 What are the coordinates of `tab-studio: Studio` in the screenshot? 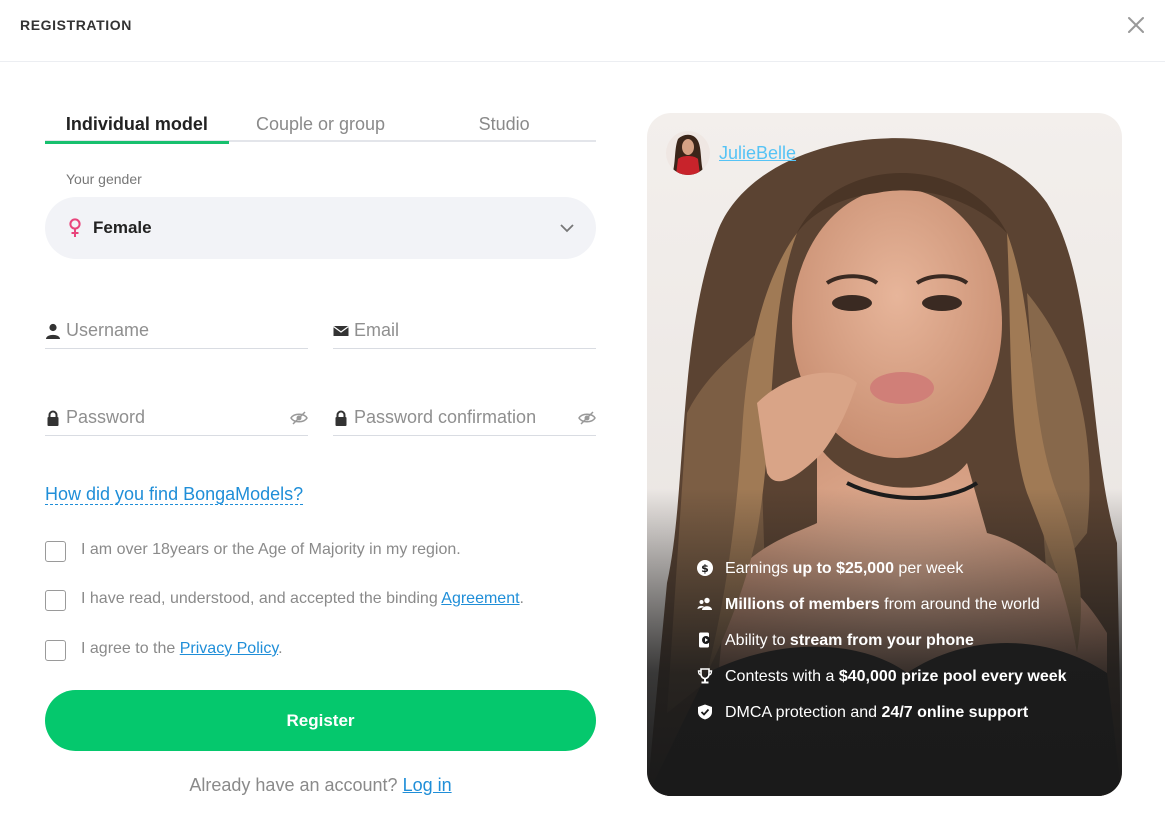 It's located at (504, 126).